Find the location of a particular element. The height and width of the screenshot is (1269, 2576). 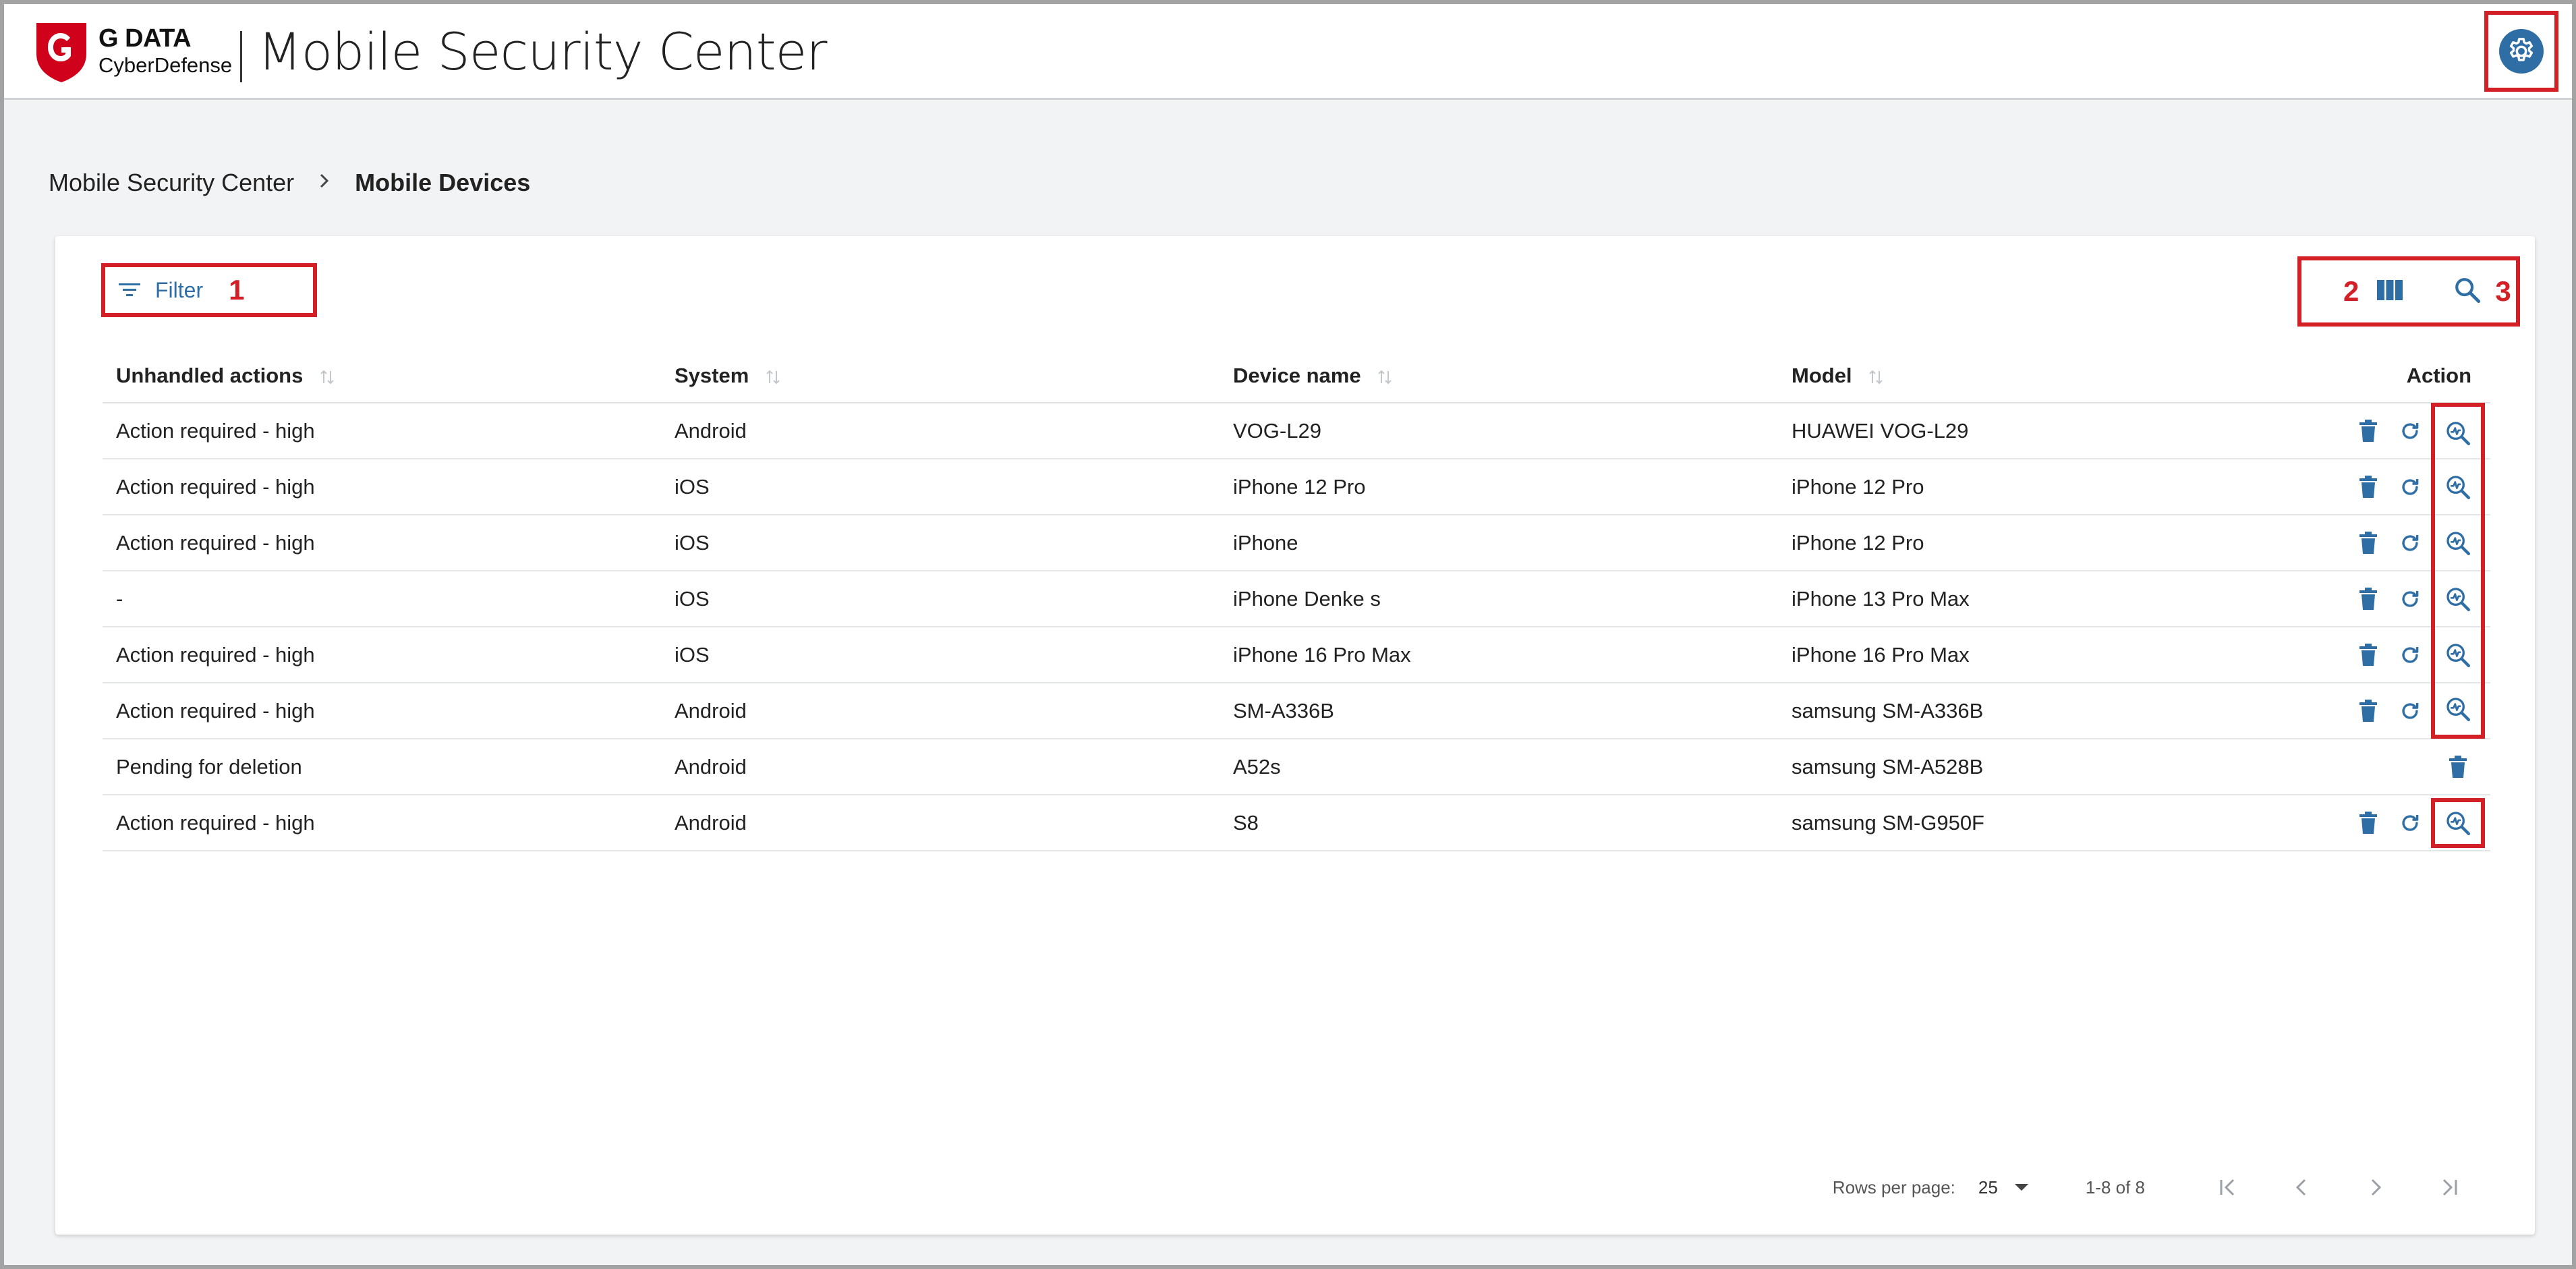

column-header-device-name: Device name is located at coordinates (1499, 376).